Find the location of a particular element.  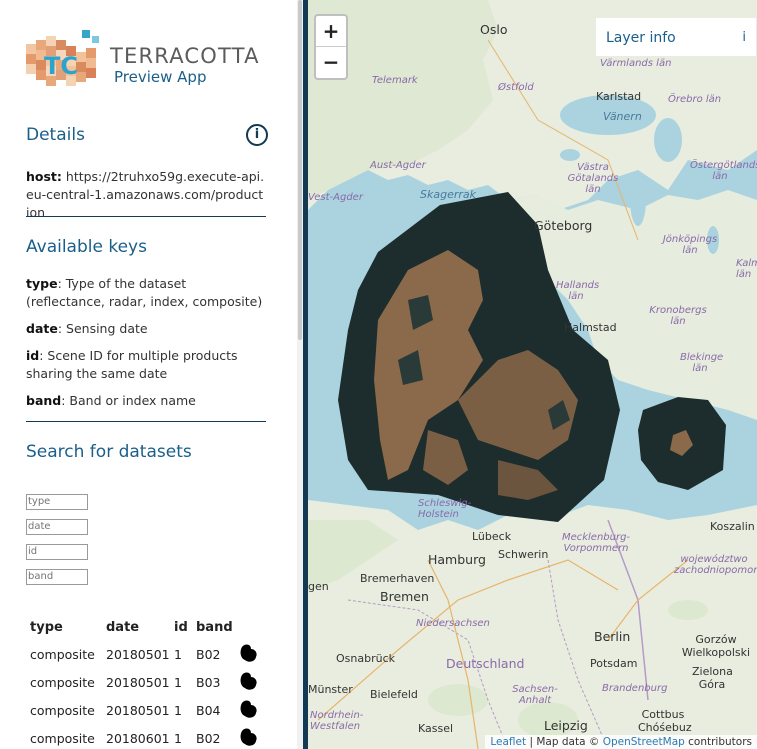

column-header-band: band is located at coordinates (214, 627).